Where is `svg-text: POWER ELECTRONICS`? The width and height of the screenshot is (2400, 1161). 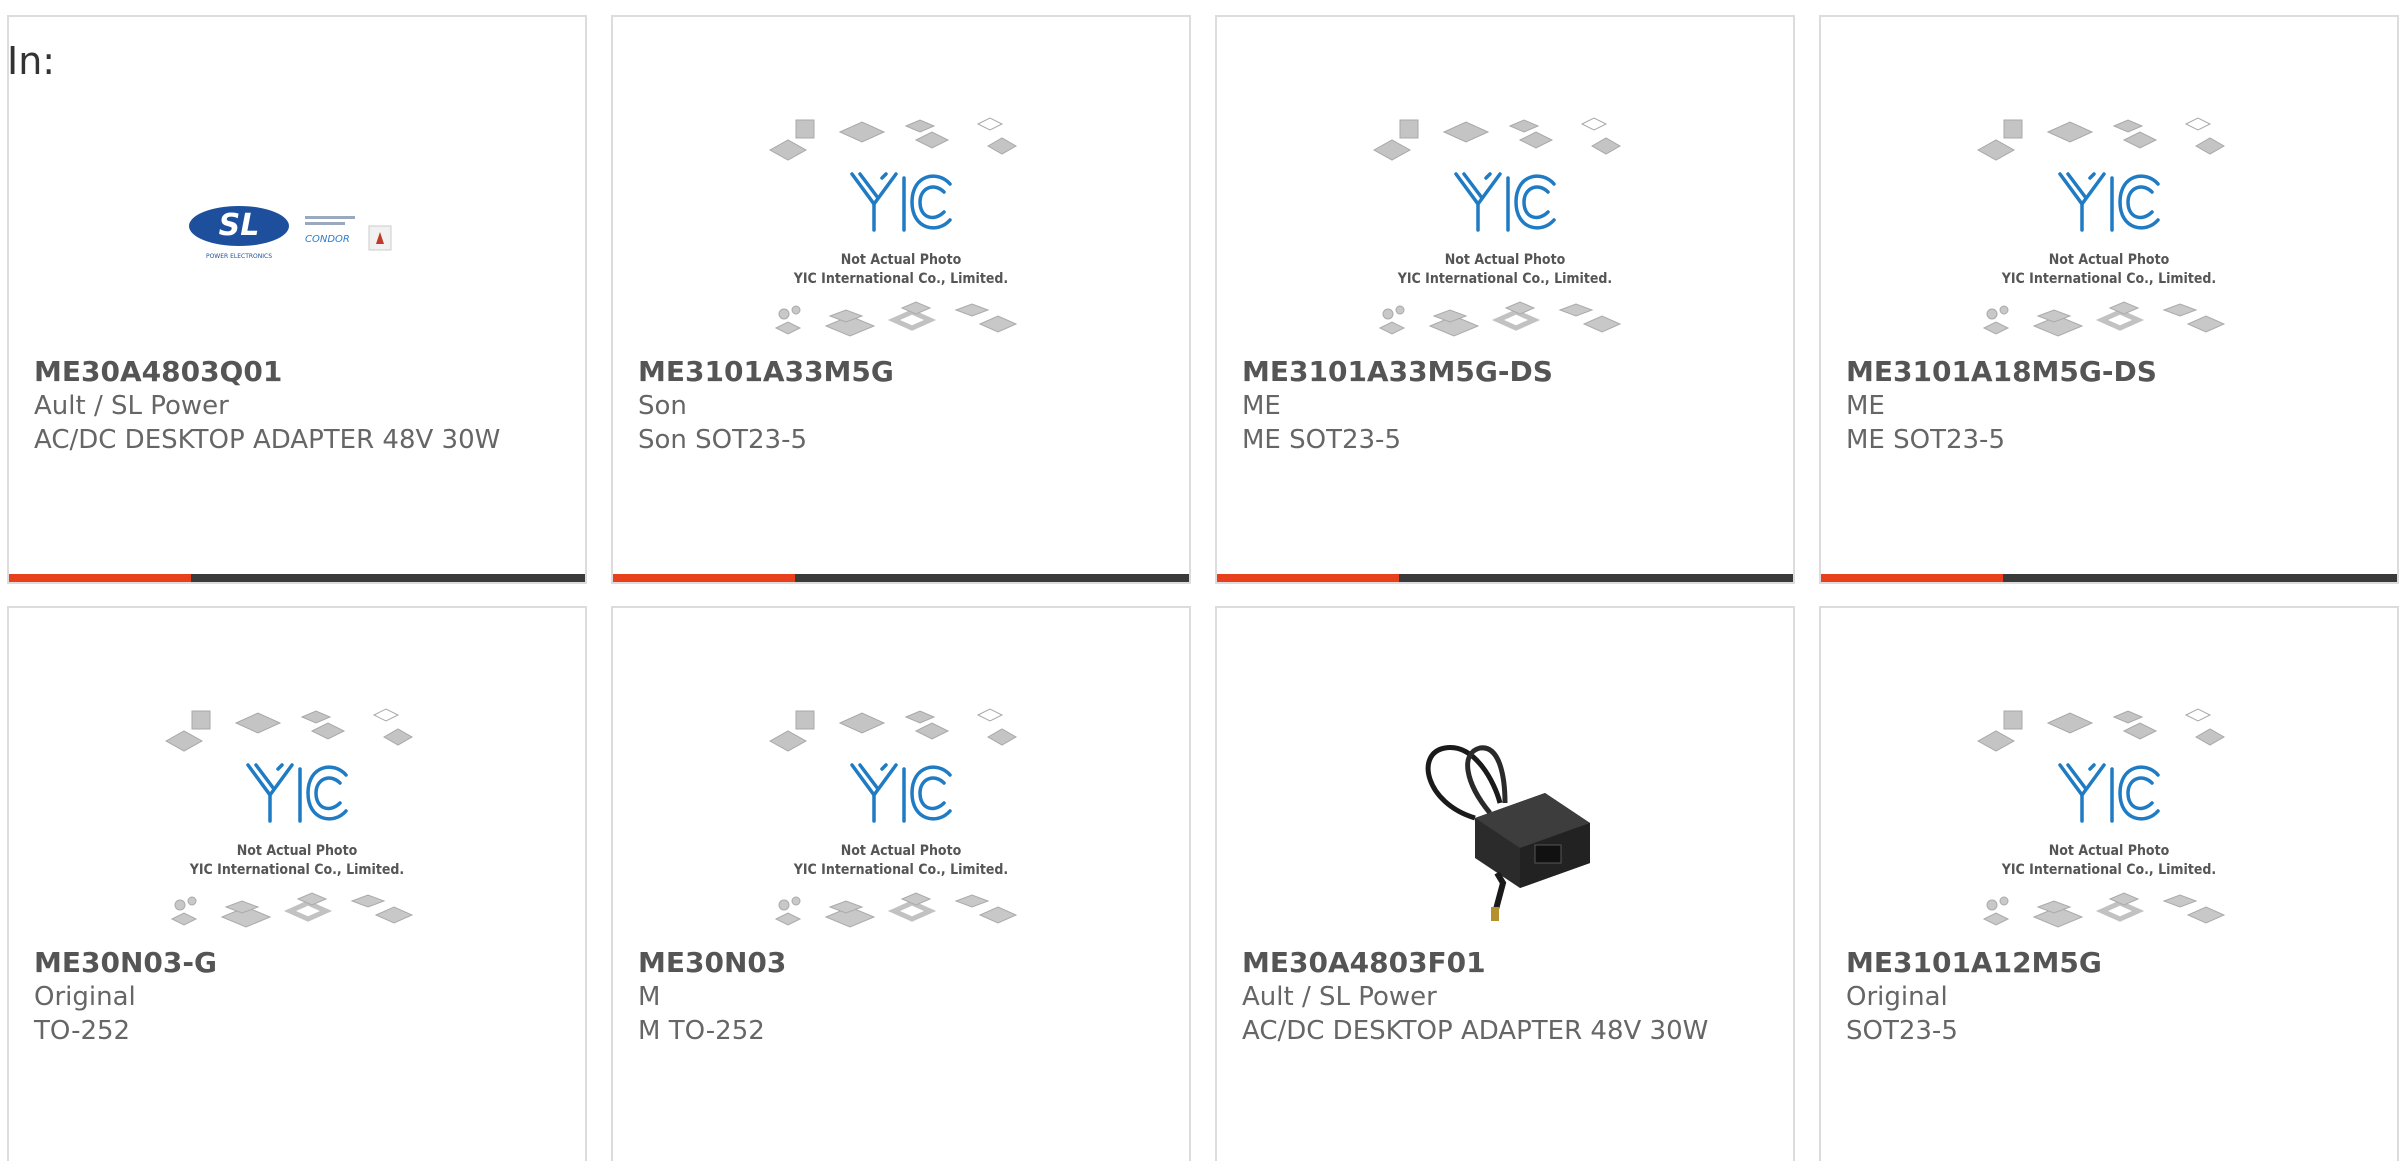
svg-text: POWER ELECTRONICS is located at coordinates (239, 256).